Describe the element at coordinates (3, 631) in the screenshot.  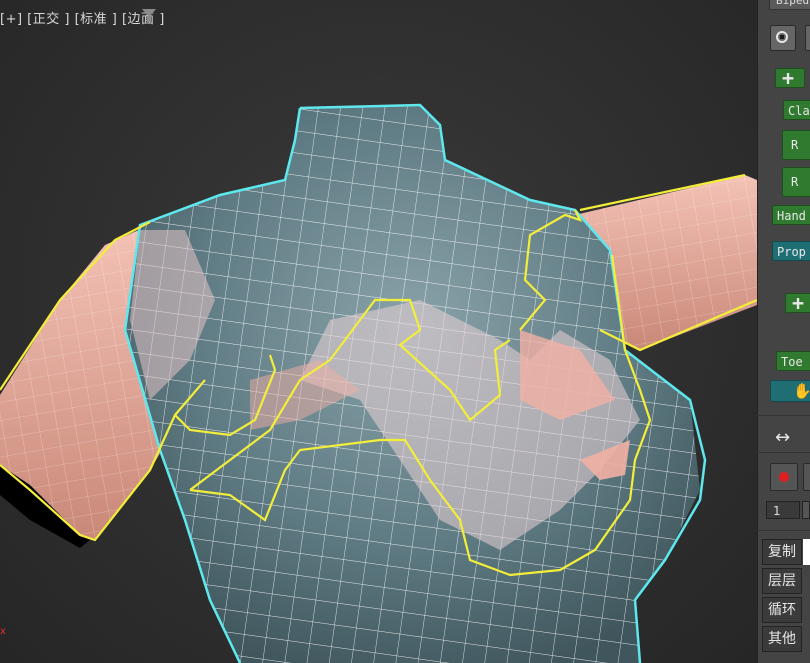
I see `axis-x-label: x` at that location.